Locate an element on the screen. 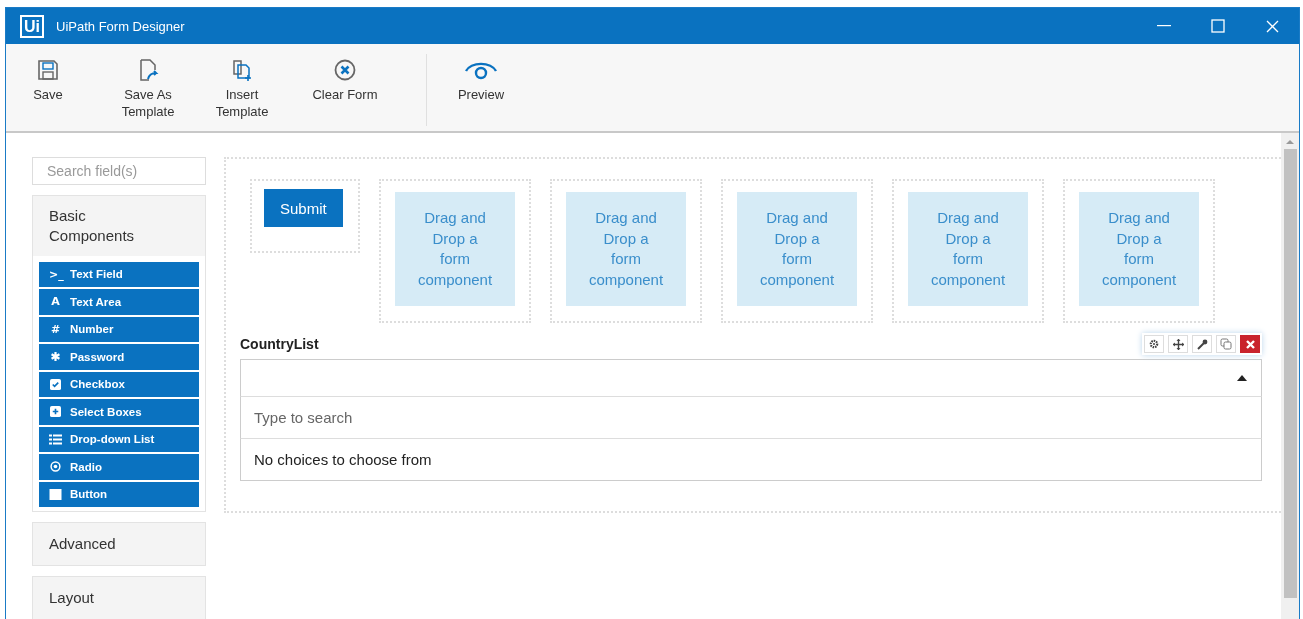 The width and height of the screenshot is (1303, 619). submit-button: Submit is located at coordinates (303, 208).